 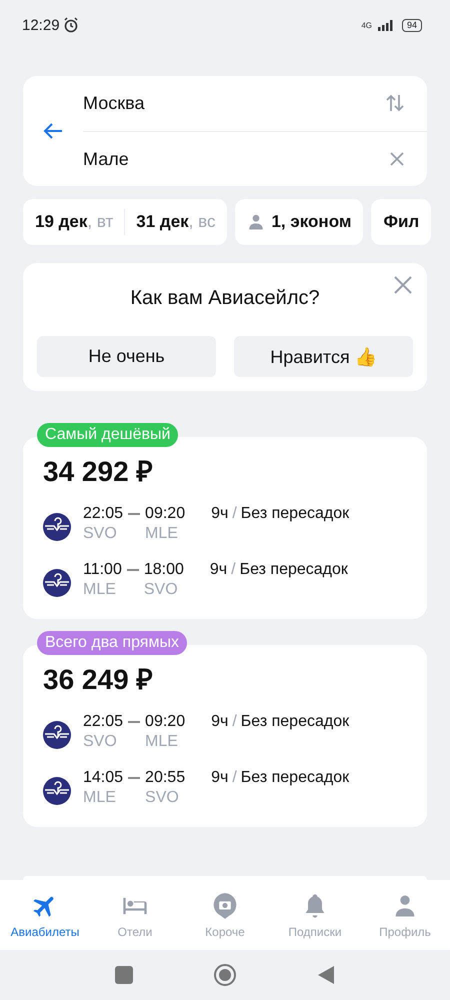 What do you see at coordinates (401, 222) in the screenshot?
I see `filter-chip: Фил` at bounding box center [401, 222].